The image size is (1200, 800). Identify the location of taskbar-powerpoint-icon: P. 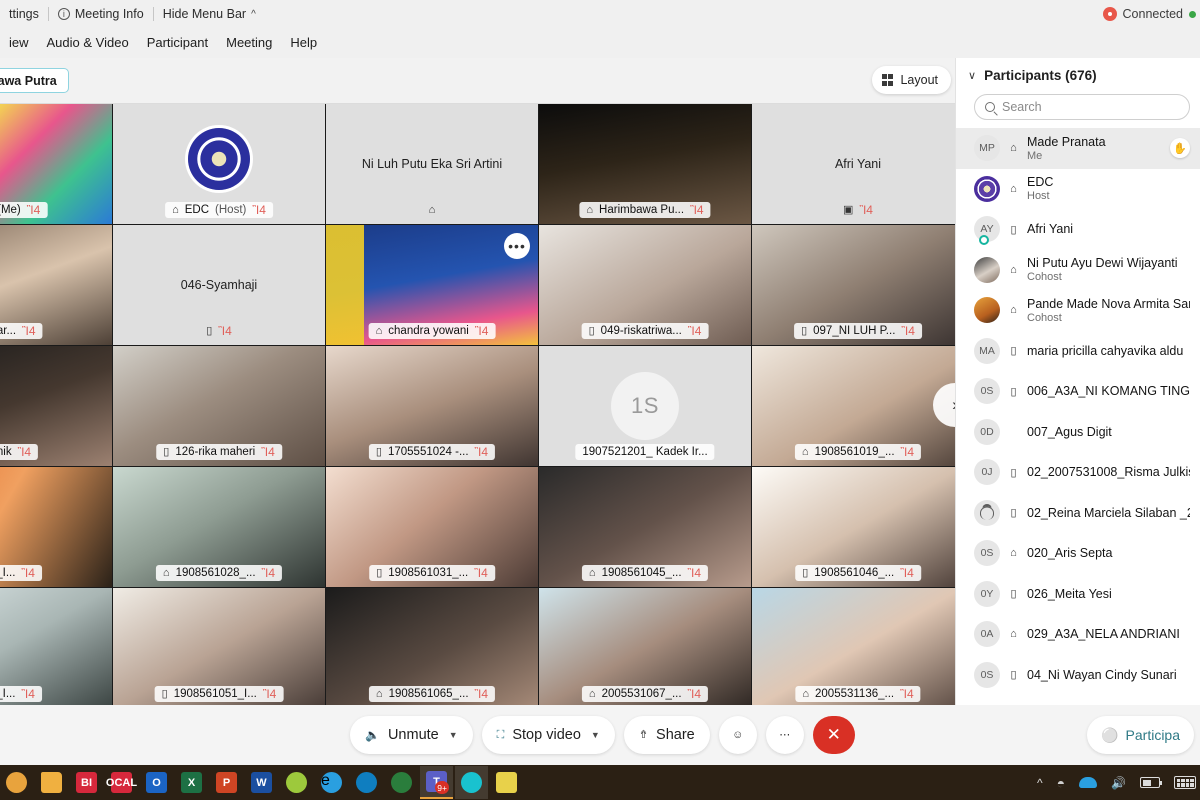
(226, 782).